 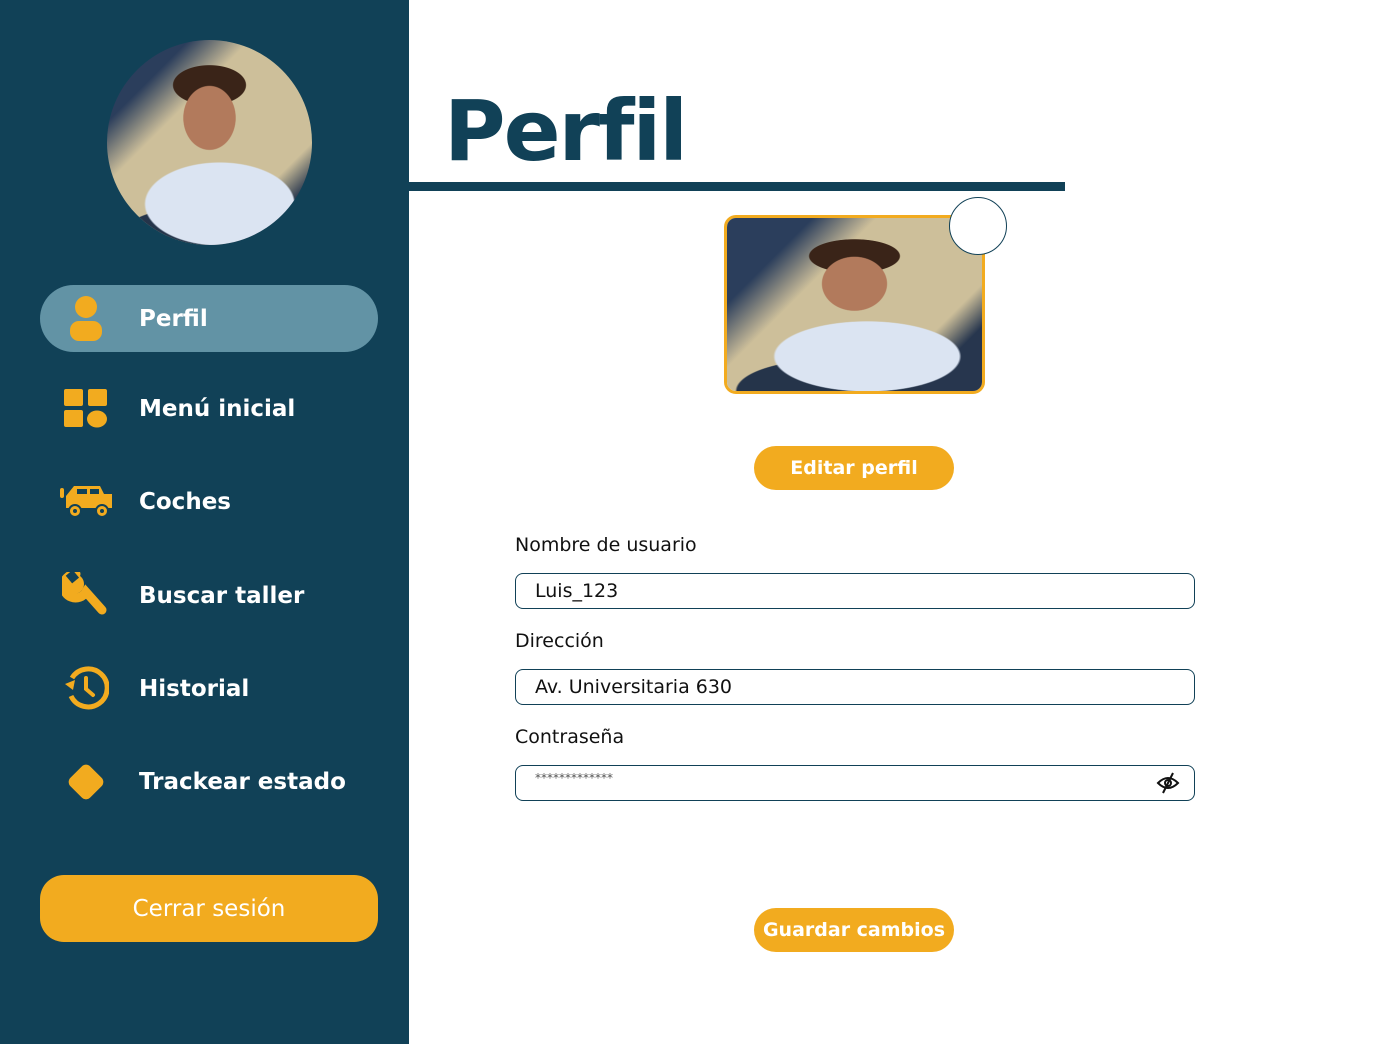 I want to click on password-value: *************, so click(x=574, y=778).